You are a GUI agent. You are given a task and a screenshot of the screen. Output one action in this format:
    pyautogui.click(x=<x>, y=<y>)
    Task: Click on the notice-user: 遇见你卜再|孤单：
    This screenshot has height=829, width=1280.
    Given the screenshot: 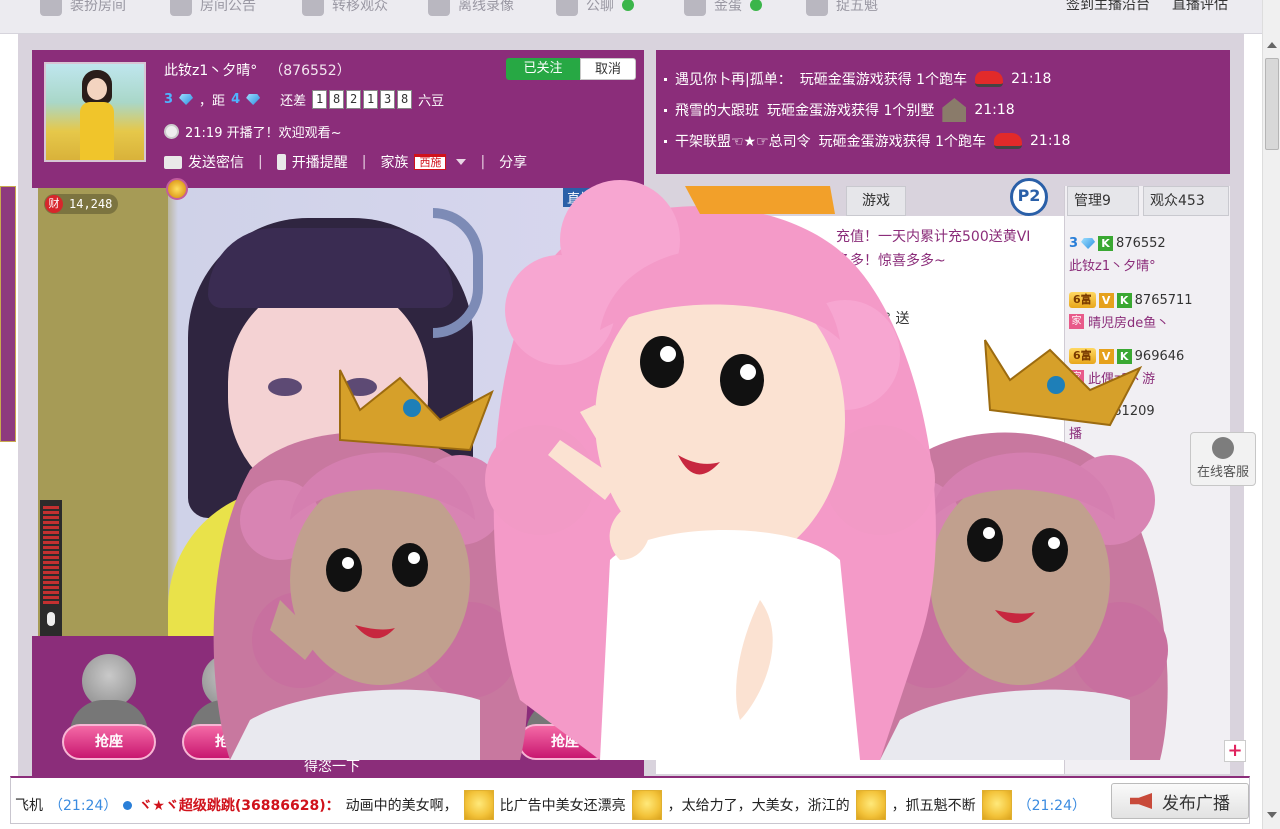 What is the action you would take?
    pyautogui.click(x=733, y=79)
    